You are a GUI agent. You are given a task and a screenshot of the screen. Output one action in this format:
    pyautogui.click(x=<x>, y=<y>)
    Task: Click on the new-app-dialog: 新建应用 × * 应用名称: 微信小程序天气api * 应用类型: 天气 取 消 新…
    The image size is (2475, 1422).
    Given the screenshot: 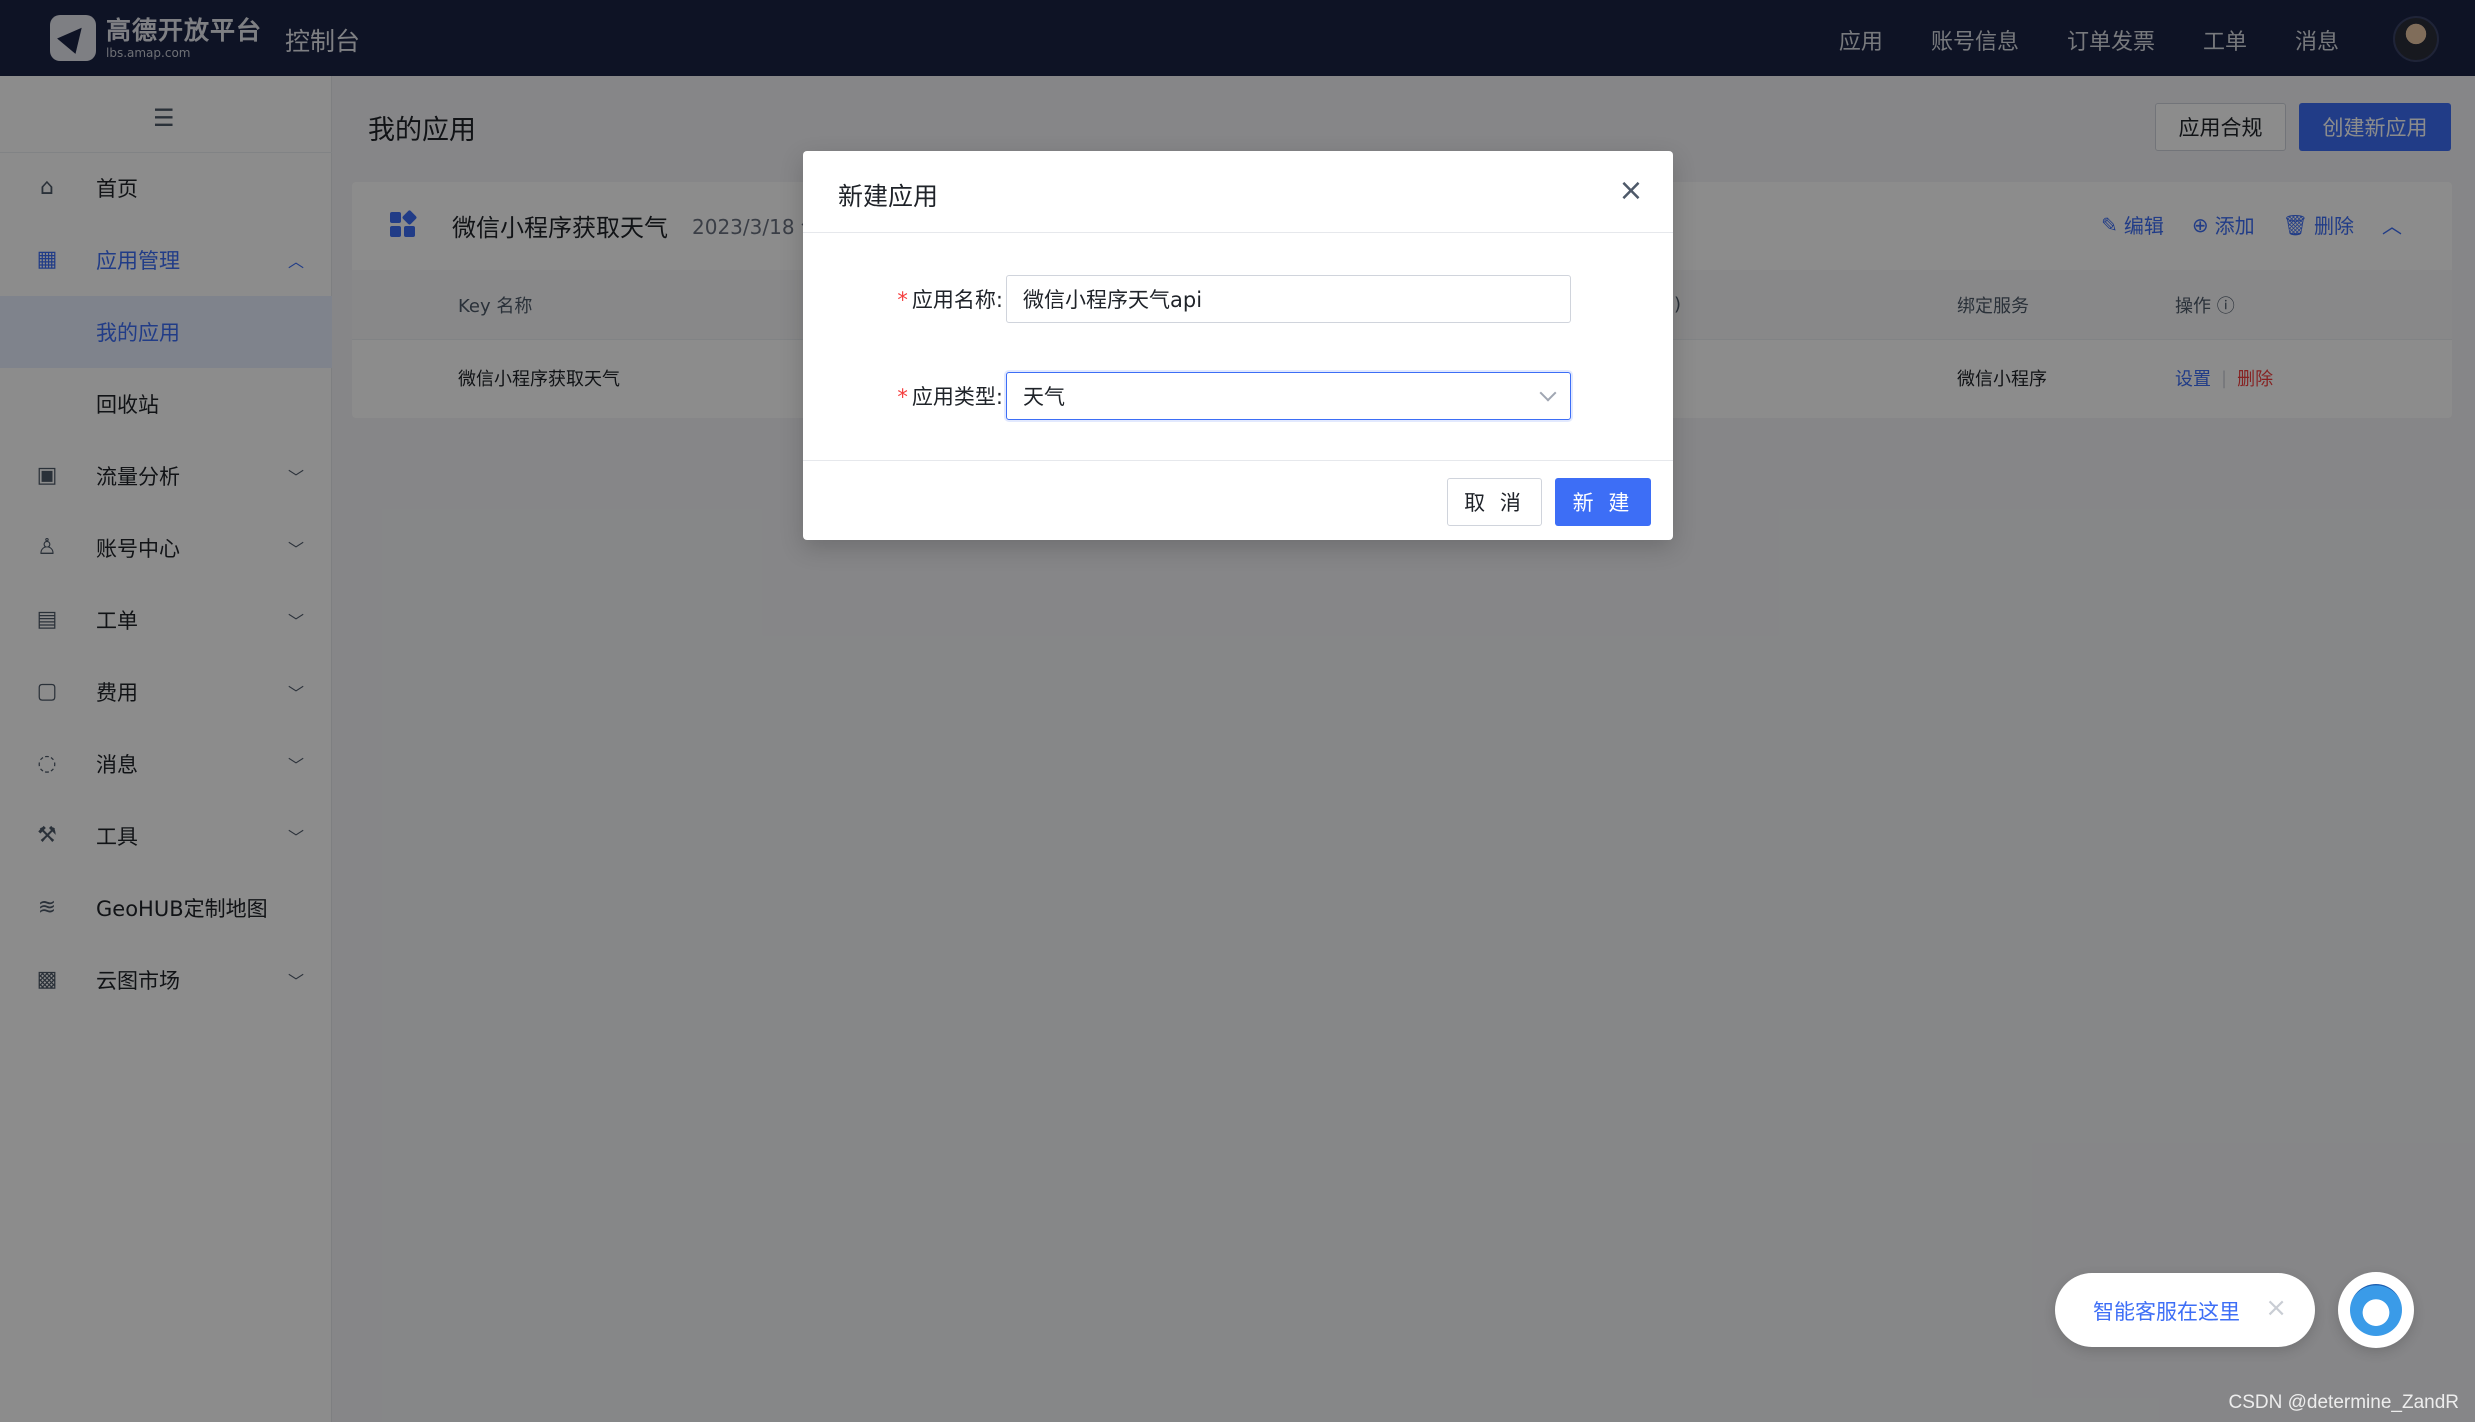 What is the action you would take?
    pyautogui.click(x=1238, y=345)
    